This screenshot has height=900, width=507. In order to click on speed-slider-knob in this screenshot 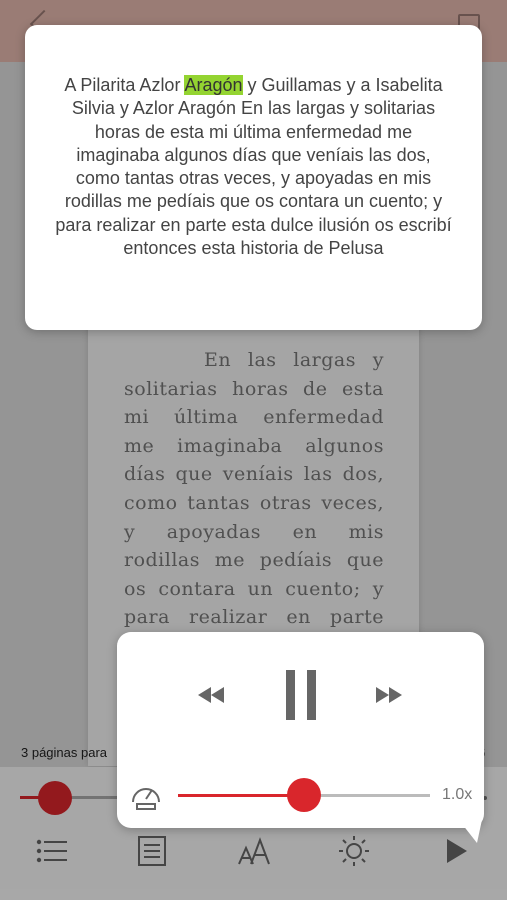, I will do `click(304, 795)`.